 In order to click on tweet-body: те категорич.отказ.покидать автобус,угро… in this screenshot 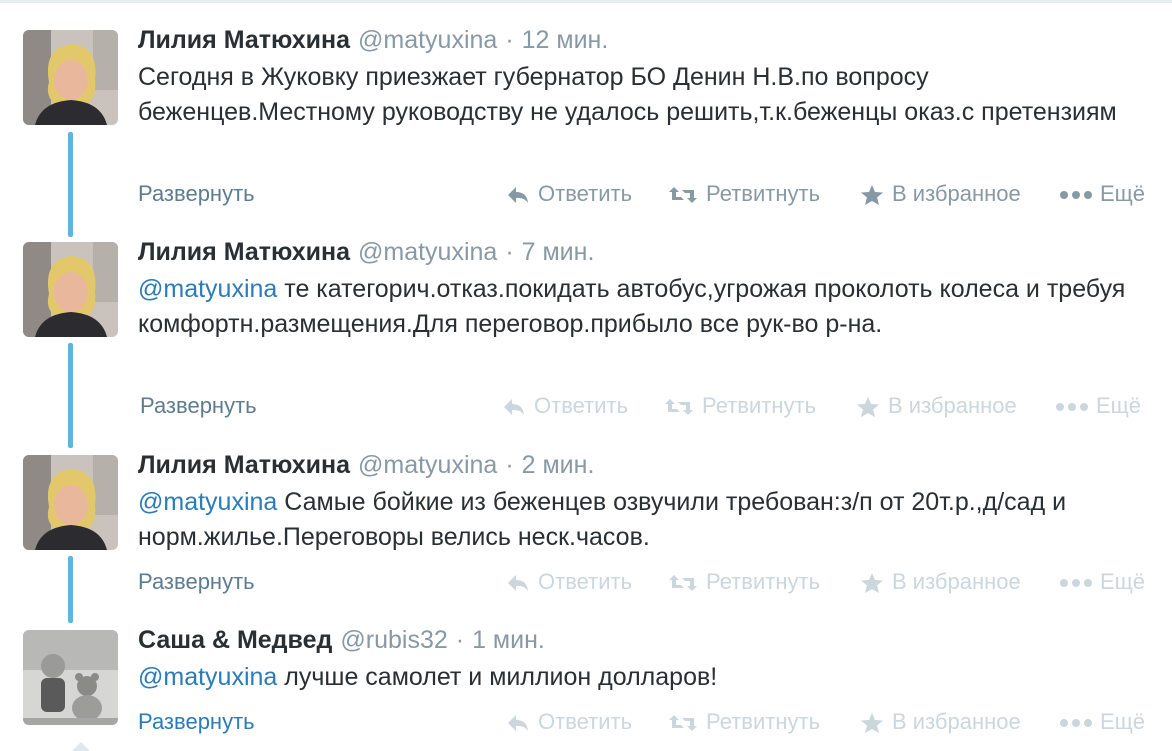, I will do `click(632, 306)`.